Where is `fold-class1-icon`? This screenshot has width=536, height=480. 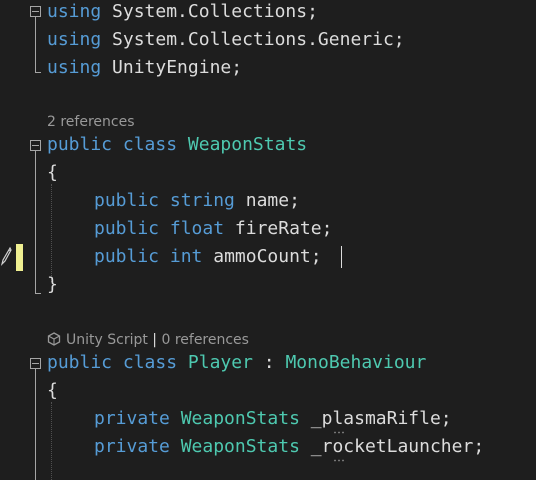
fold-class1-icon is located at coordinates (35, 145).